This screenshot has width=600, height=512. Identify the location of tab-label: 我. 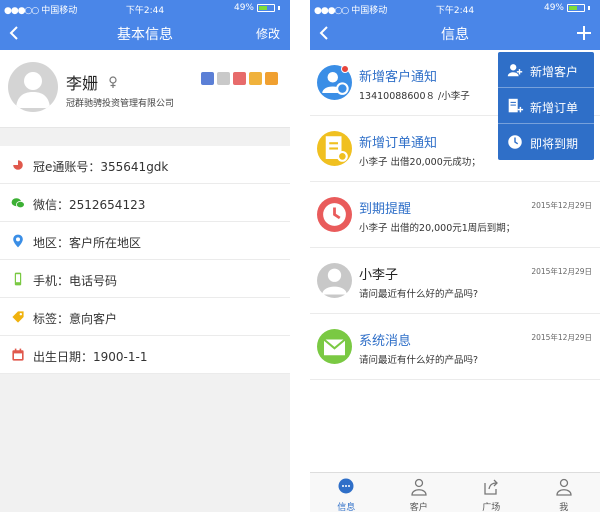
(564, 507).